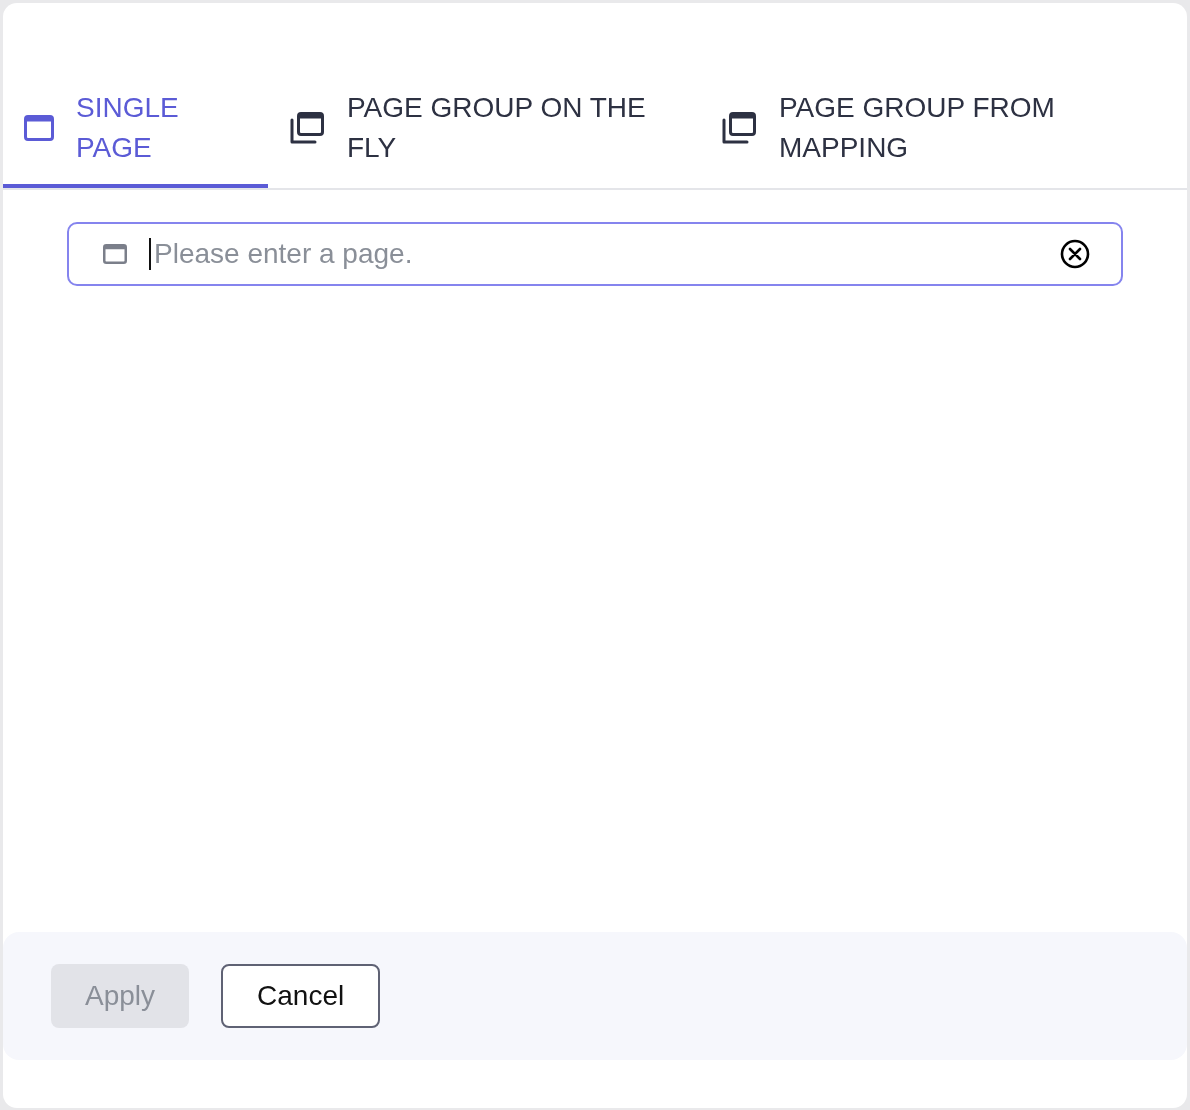  I want to click on tab: SINGLE PAGE, so click(135, 138).